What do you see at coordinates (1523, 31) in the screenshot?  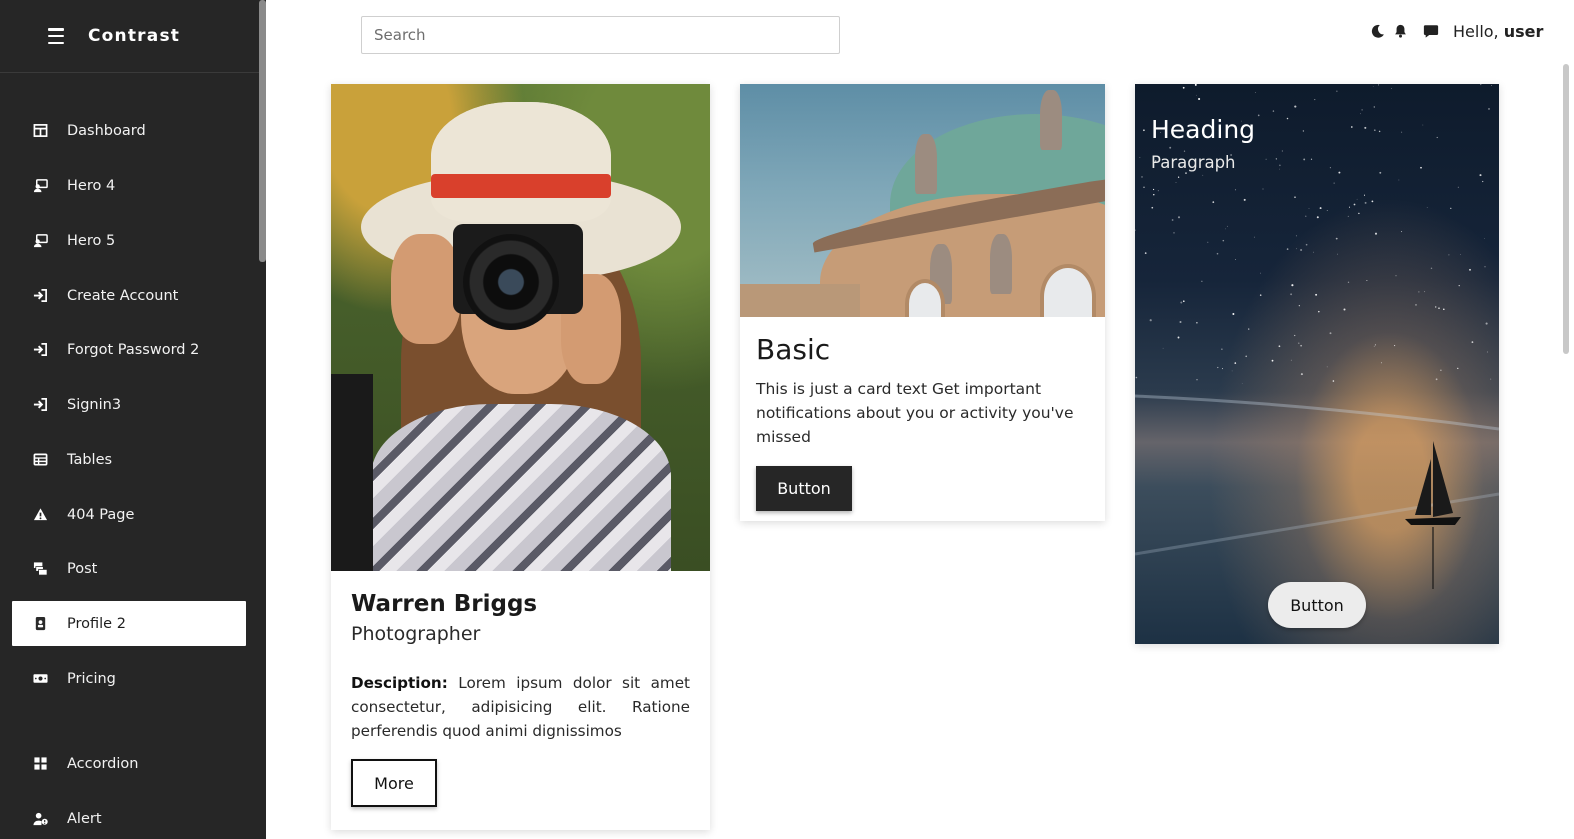 I see `username: user` at bounding box center [1523, 31].